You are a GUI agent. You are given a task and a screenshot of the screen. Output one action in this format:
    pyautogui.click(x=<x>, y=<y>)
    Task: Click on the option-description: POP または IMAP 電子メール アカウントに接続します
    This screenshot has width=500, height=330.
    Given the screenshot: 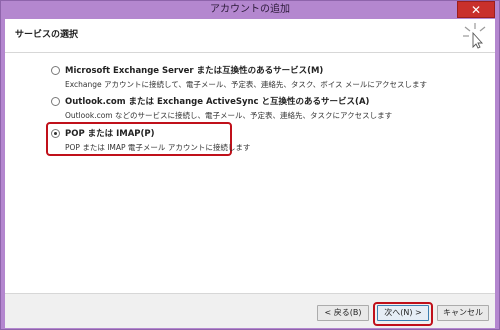 What is the action you would take?
    pyautogui.click(x=158, y=147)
    